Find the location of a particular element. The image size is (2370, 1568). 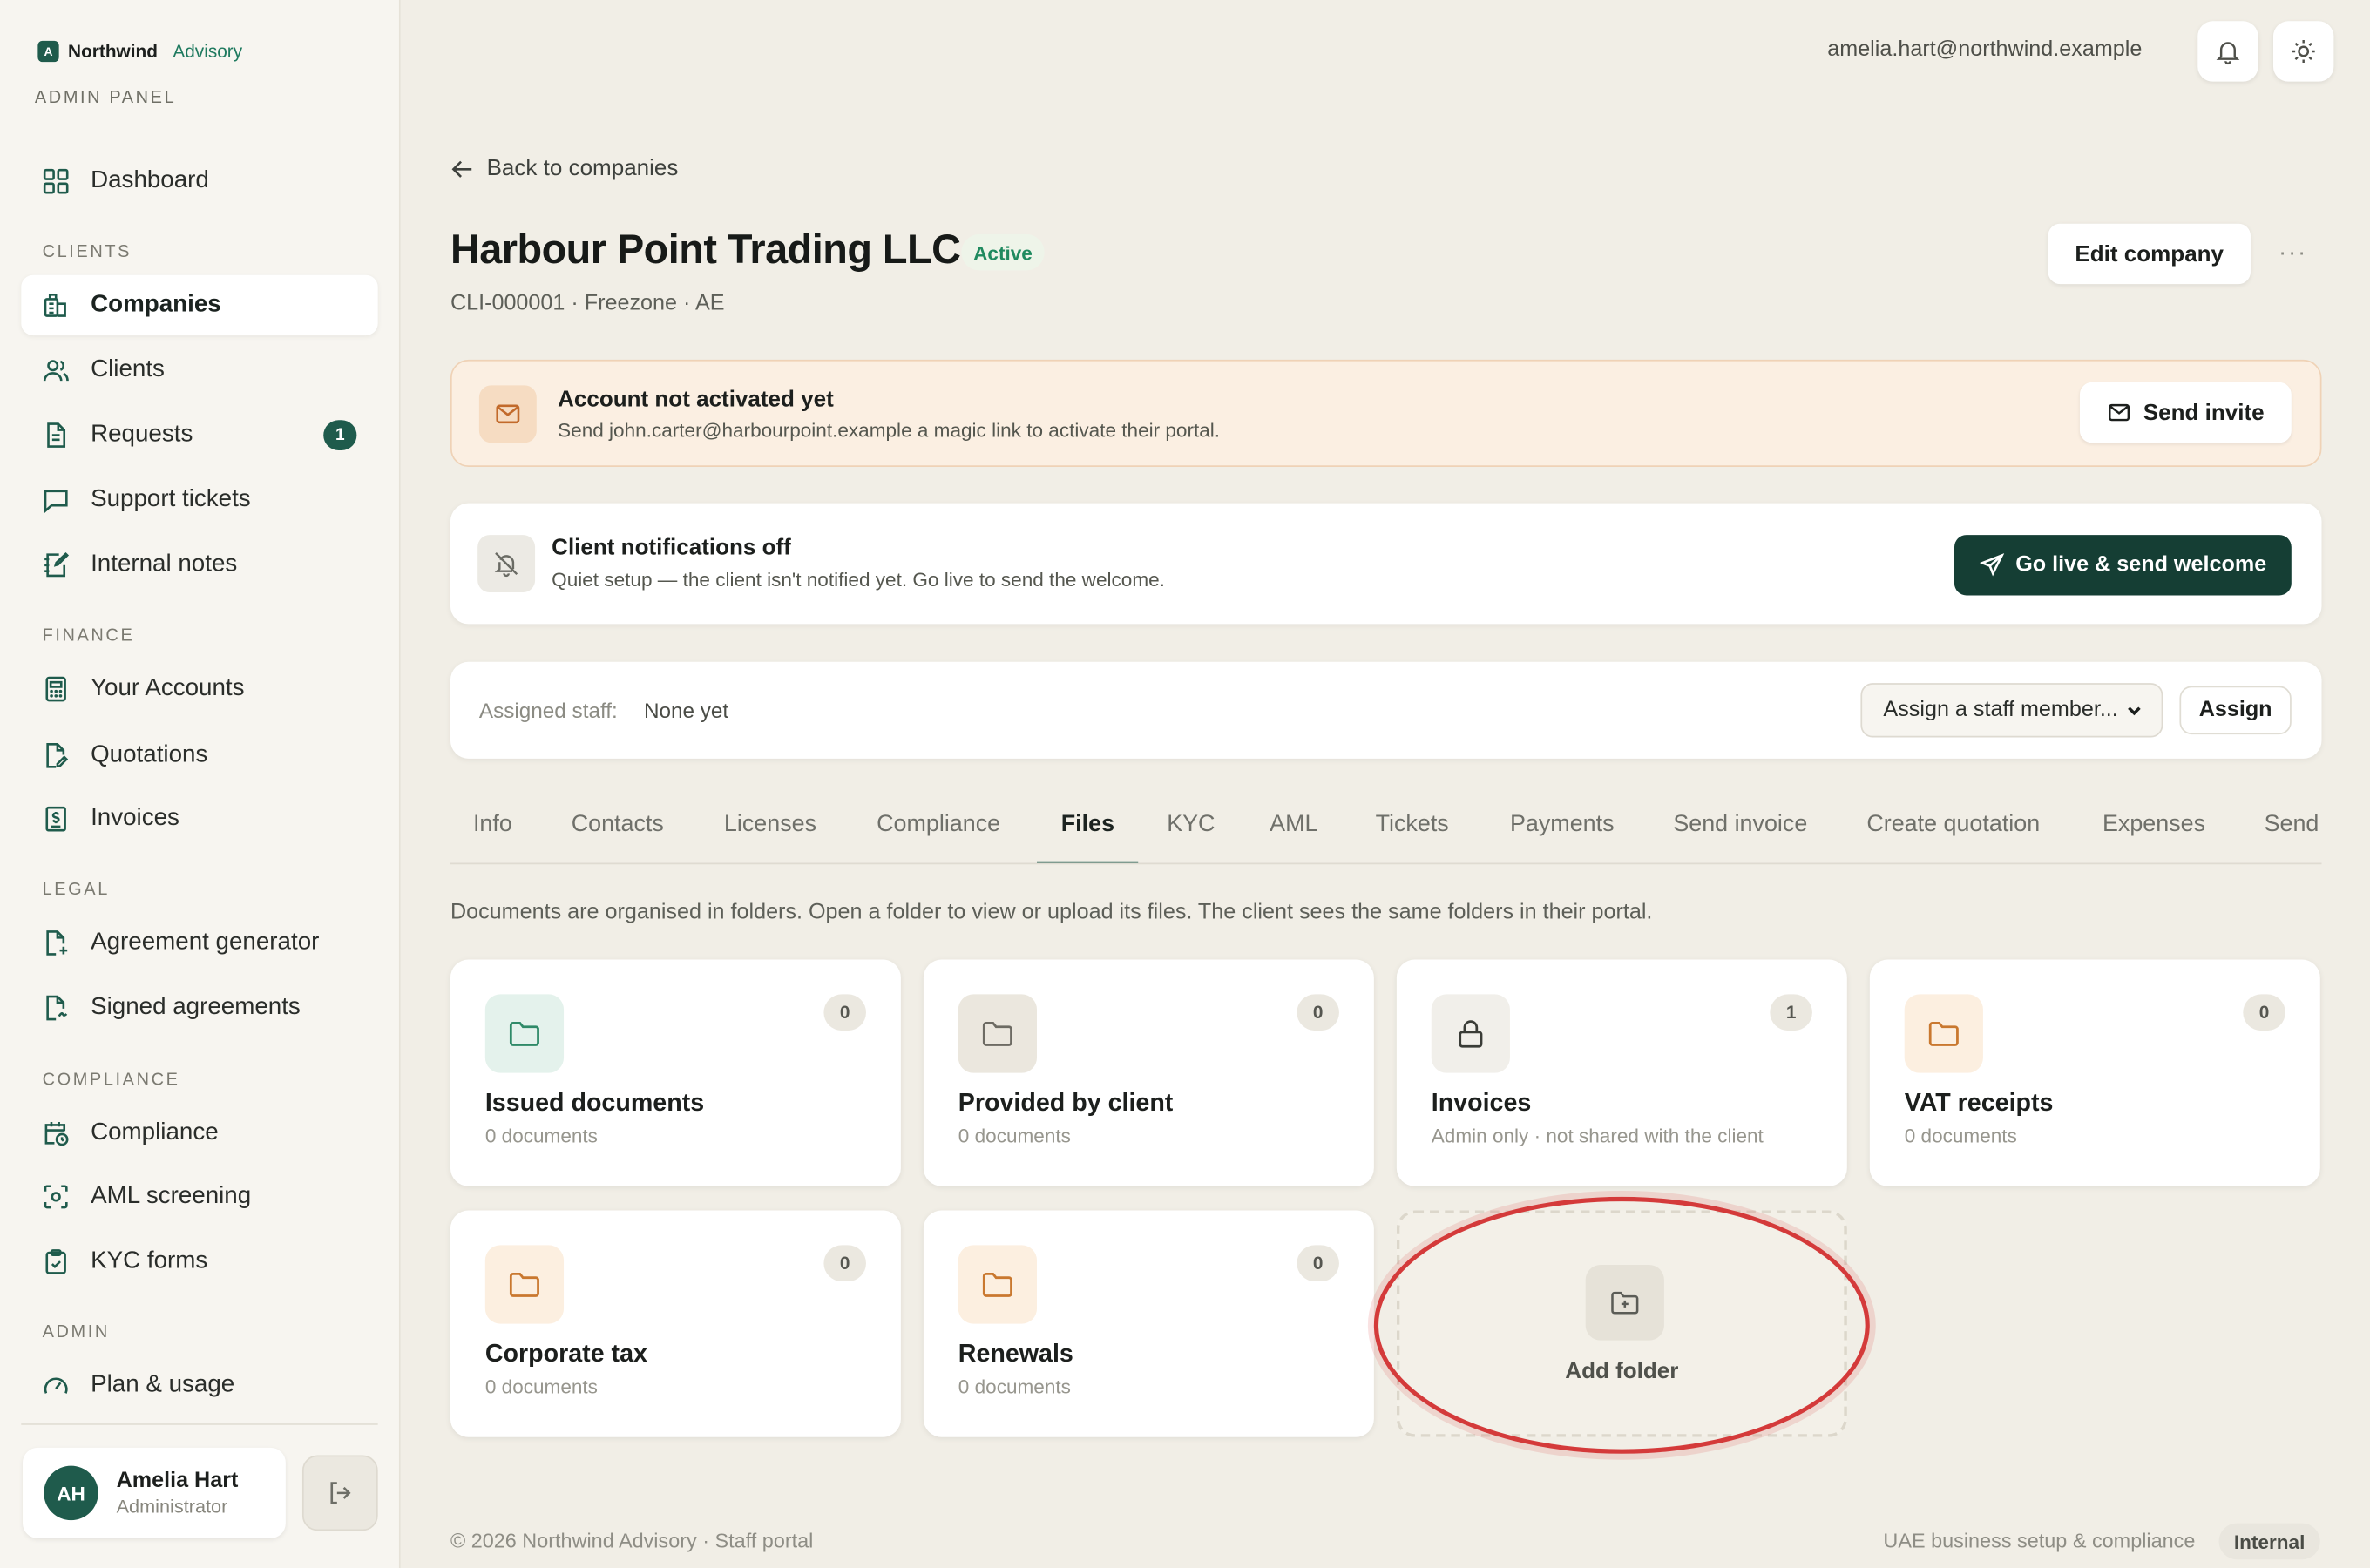

sidebar-item-requests: Requests 1 is located at coordinates (199, 435).